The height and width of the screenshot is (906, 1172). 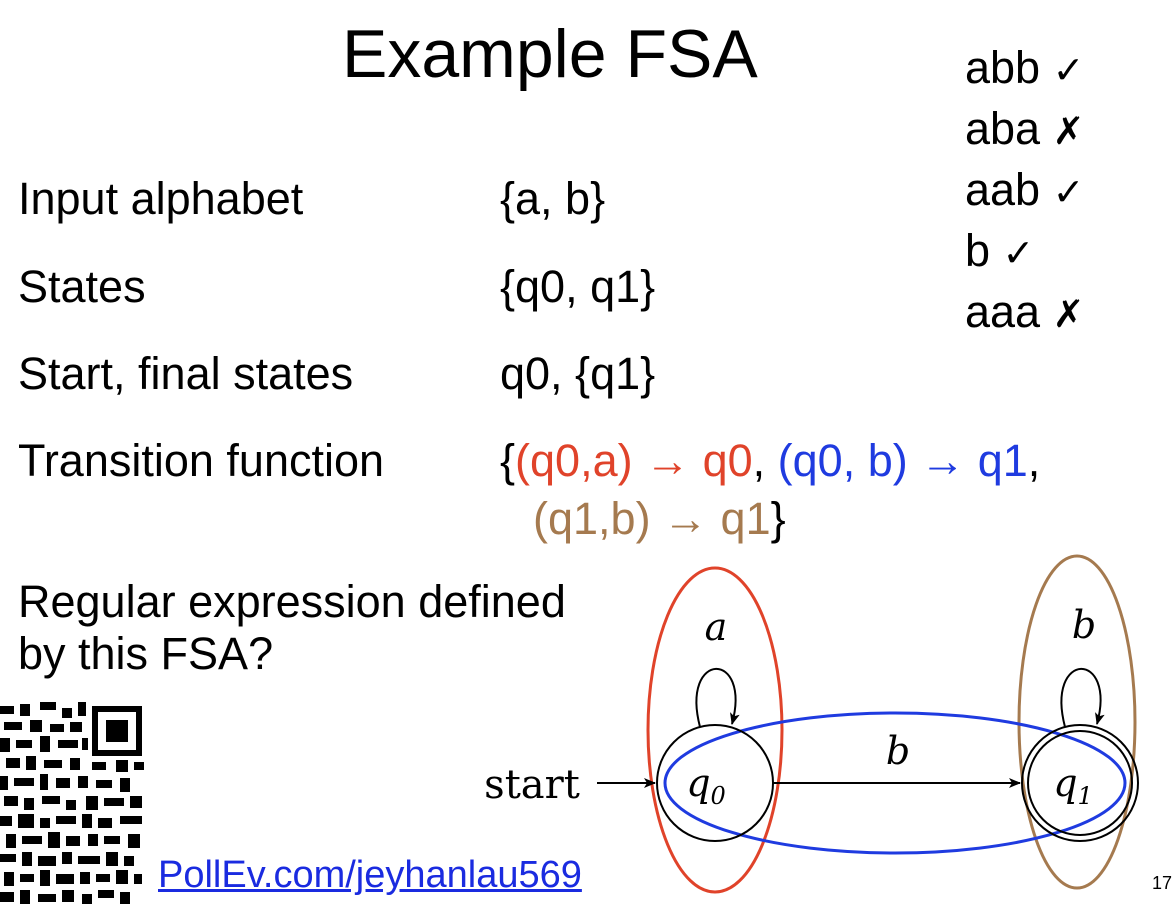 What do you see at coordinates (1073, 785) in the screenshot?
I see `state-q1-label: q1` at bounding box center [1073, 785].